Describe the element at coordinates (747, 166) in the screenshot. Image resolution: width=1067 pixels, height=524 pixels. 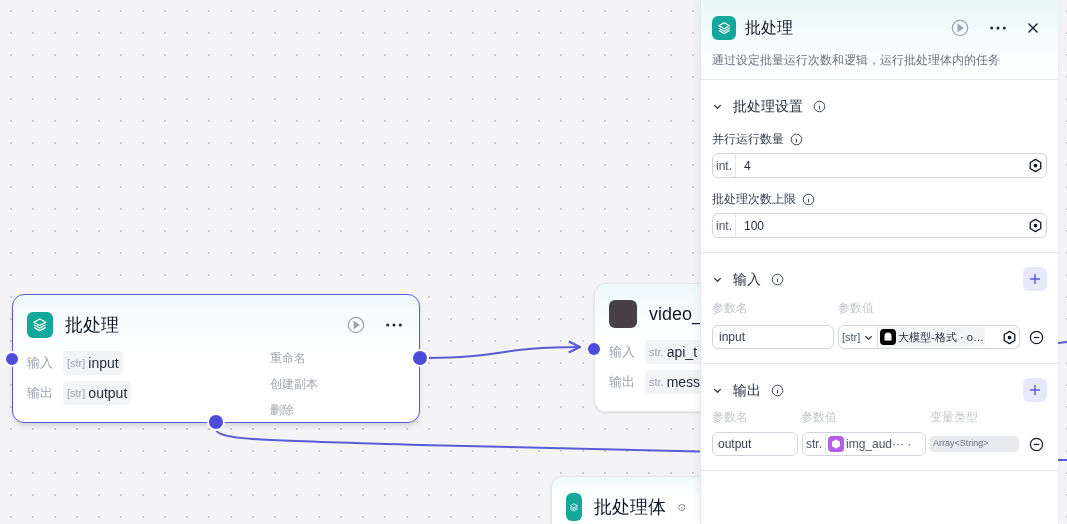
I see `field-value: 4` at that location.